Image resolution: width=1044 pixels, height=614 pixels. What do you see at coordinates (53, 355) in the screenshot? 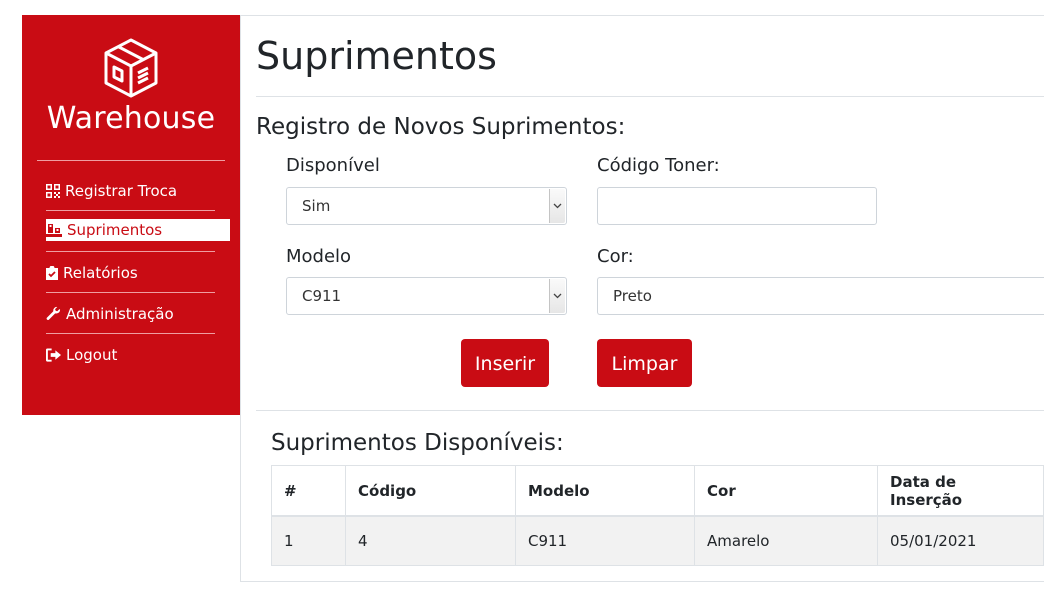
I see `sign-out-icon` at bounding box center [53, 355].